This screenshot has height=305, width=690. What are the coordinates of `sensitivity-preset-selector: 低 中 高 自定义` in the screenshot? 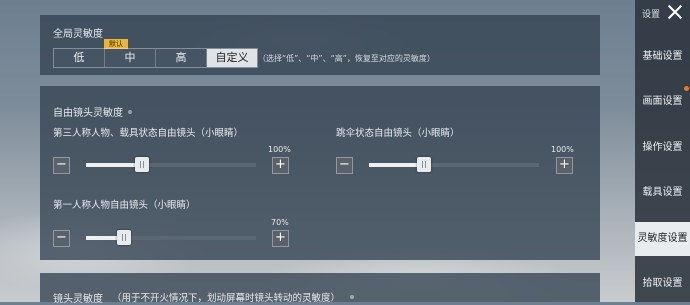 It's located at (155, 58).